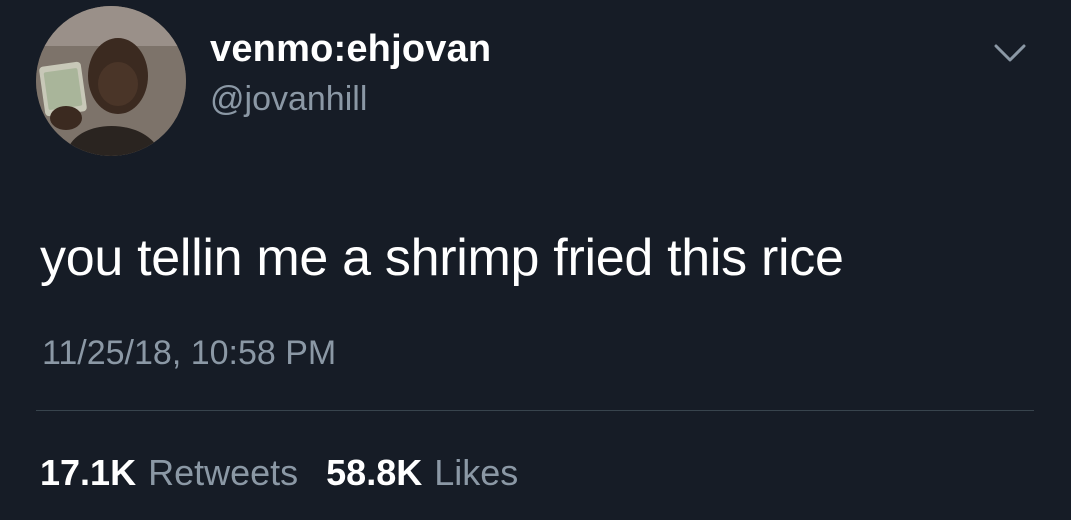 This screenshot has width=1071, height=520. I want to click on retweets-stat: 17.1K Retweets, so click(169, 473).